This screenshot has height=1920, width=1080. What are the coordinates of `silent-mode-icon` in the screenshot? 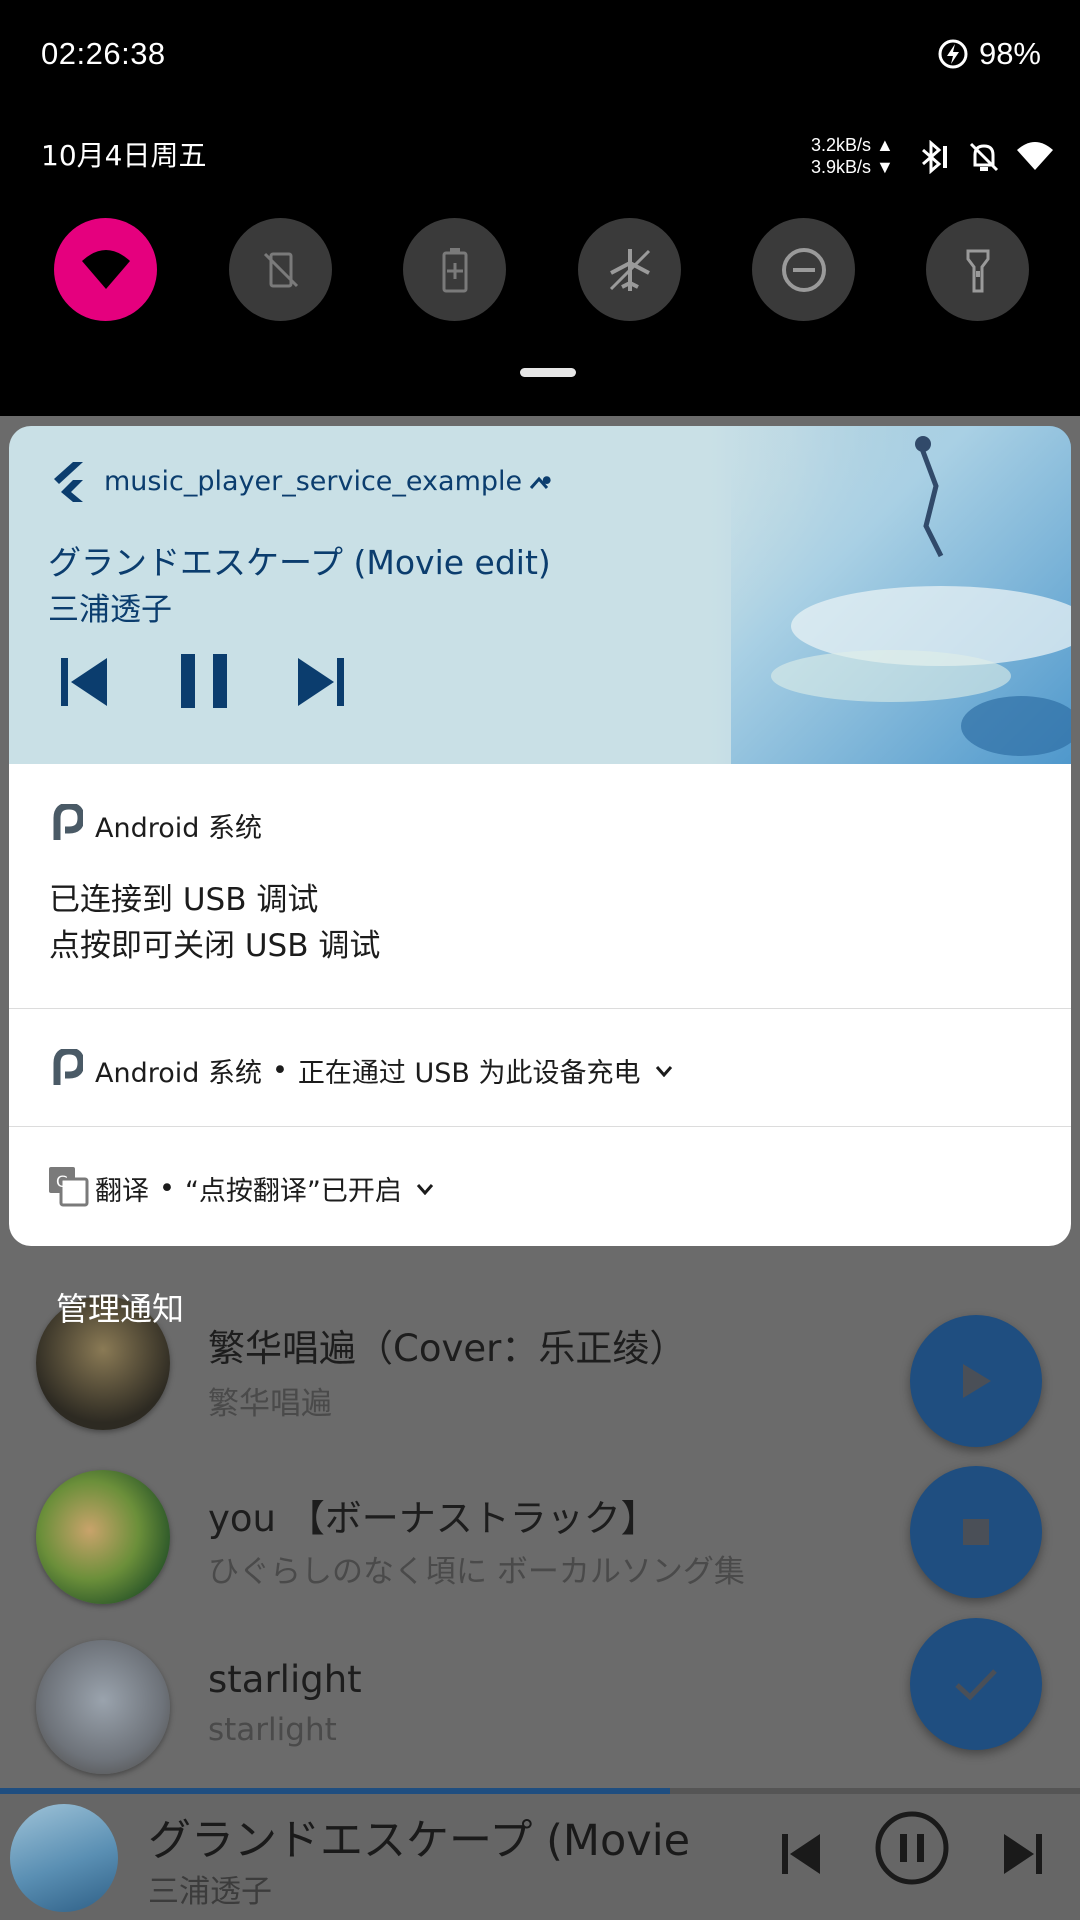 It's located at (984, 157).